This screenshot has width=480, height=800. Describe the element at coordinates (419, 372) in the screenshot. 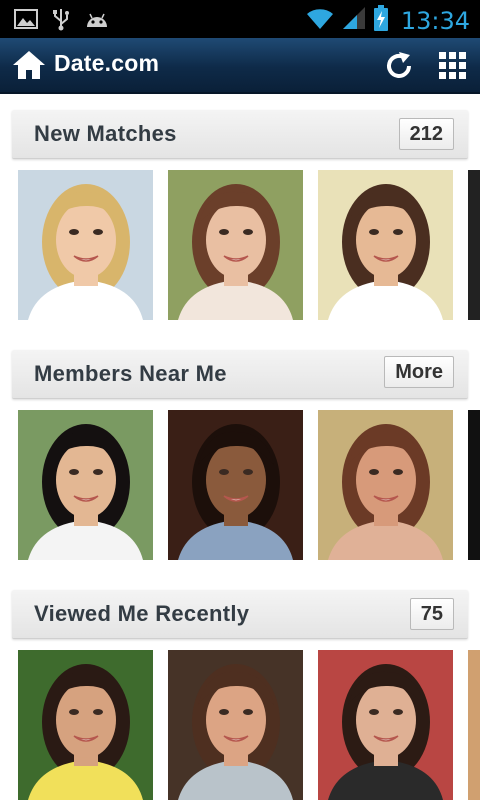

I see `more-button: More` at that location.